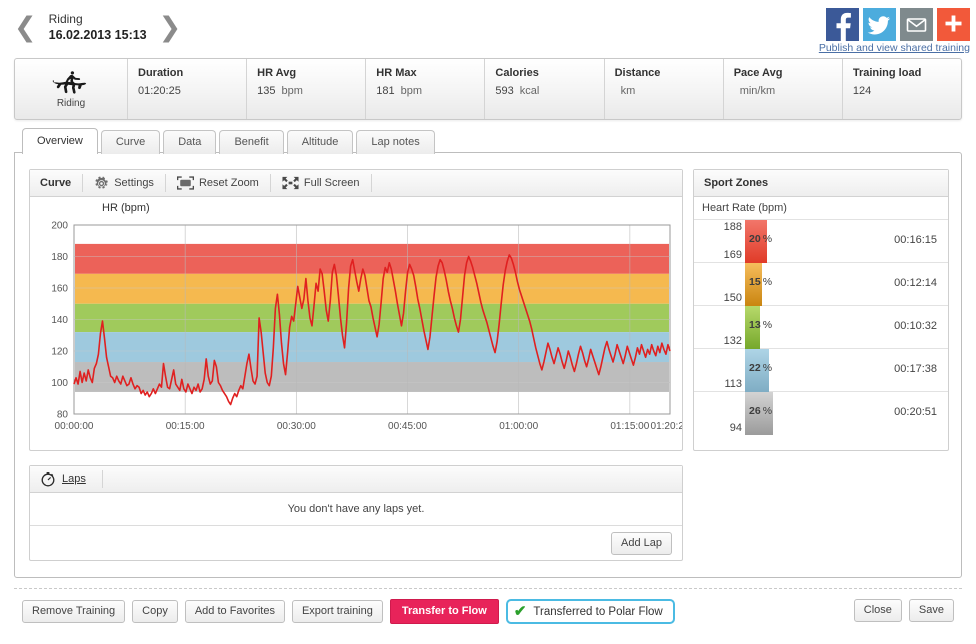  I want to click on zone-lower-limit: 94, so click(735, 428).